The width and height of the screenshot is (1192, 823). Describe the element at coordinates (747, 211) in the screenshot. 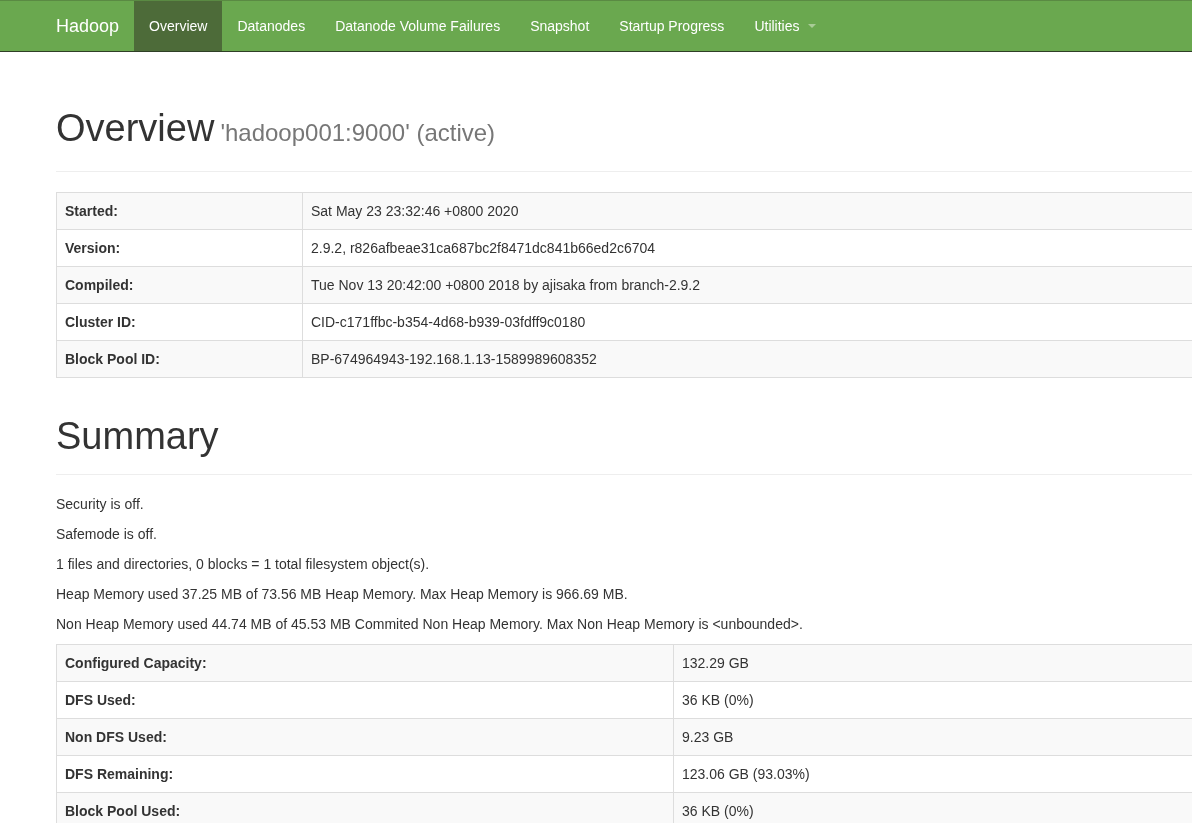

I see `row-value: Sat May 23 23:32:46 +0800 2020` at that location.